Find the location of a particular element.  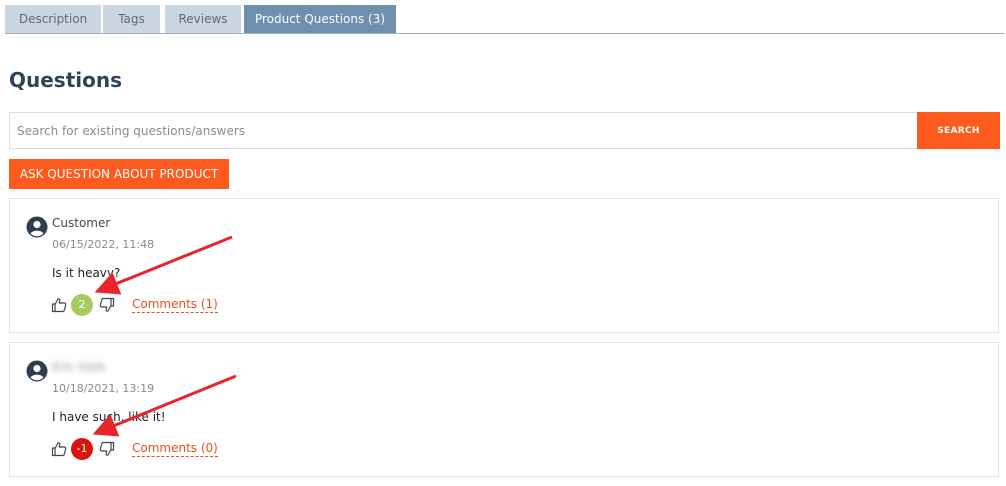

ask-question-button: ASK QUESTION ABOUT PRODUCT is located at coordinates (119, 174).